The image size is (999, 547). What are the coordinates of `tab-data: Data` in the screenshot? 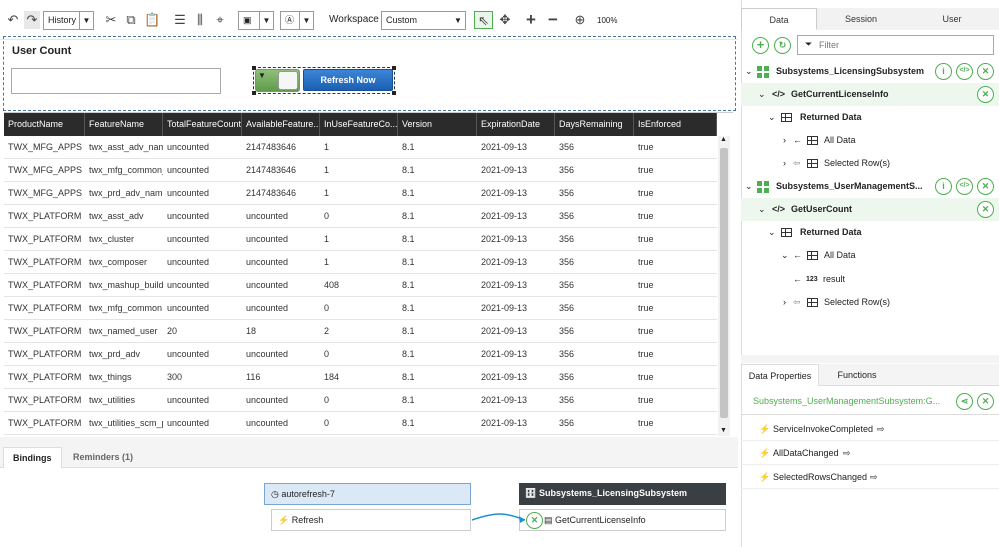 It's located at (779, 19).